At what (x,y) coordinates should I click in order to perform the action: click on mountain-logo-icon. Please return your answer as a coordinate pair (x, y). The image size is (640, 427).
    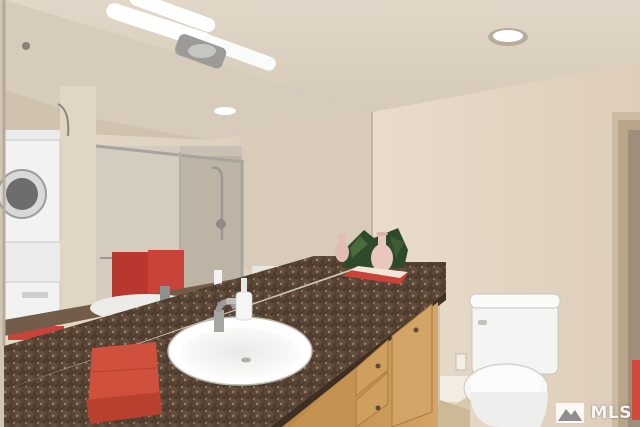
    Looking at the image, I should click on (570, 413).